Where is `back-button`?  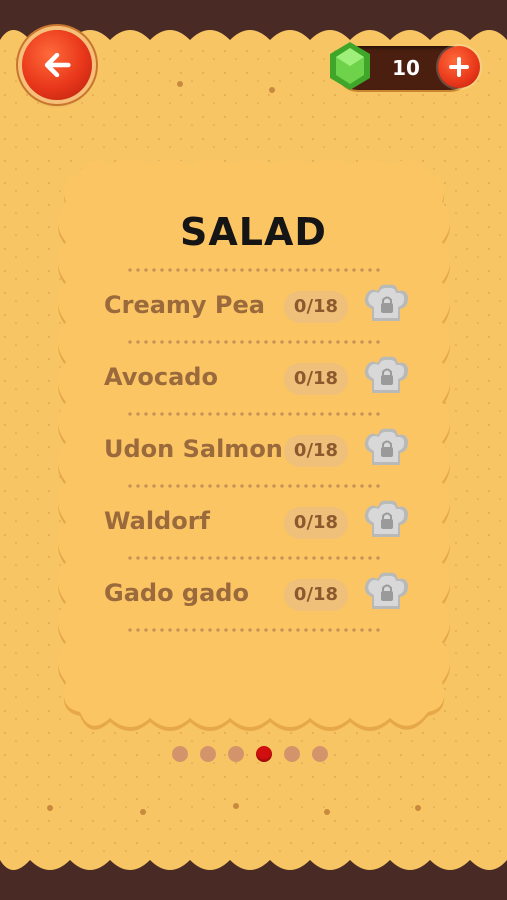
back-button is located at coordinates (57, 65).